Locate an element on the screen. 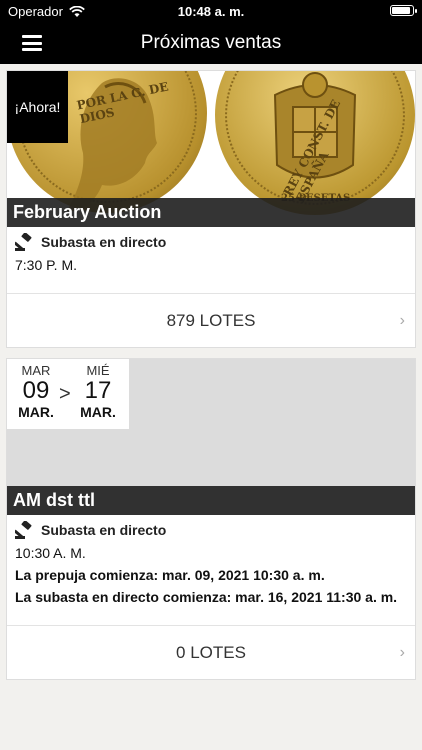  battery-icon is located at coordinates (403, 10).